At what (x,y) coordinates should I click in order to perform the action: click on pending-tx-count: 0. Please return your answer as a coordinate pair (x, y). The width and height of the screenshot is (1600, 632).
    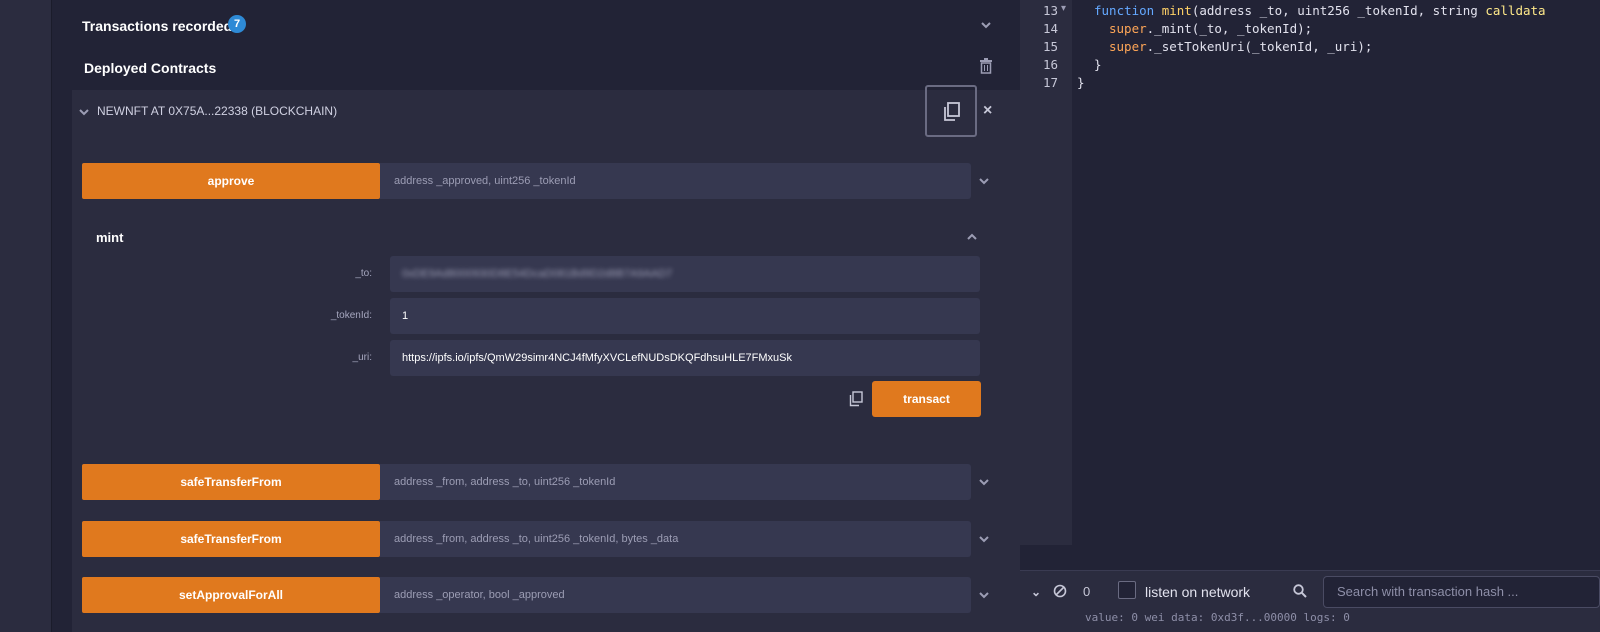
    Looking at the image, I should click on (1087, 591).